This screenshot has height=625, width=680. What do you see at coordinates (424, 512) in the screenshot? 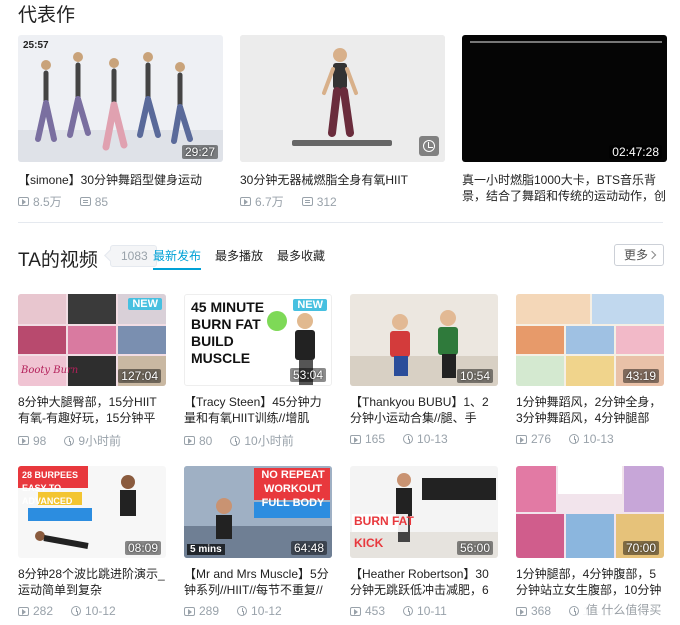
I see `video-thumbnail: BURN FAT KICK 56:00` at bounding box center [424, 512].